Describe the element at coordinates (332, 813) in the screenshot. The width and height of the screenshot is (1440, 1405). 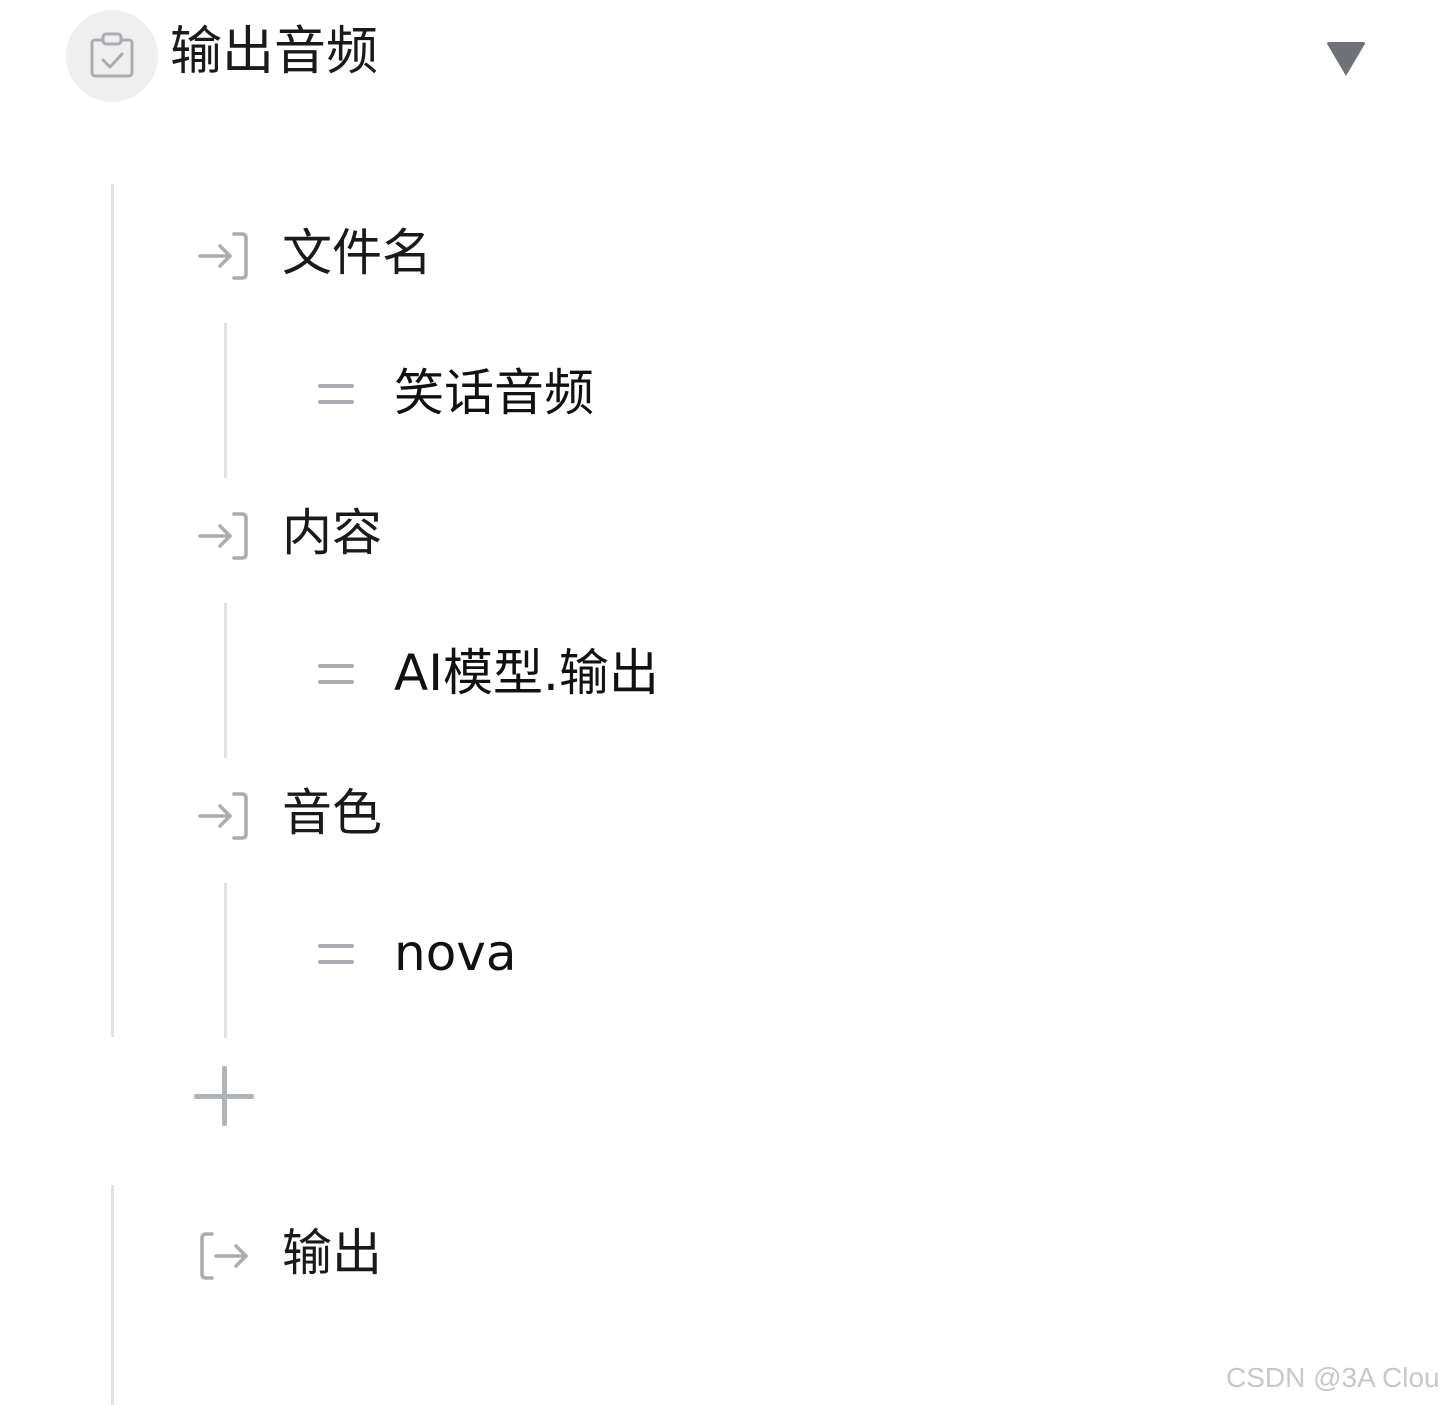
I see `param-label-voice: 音色` at that location.